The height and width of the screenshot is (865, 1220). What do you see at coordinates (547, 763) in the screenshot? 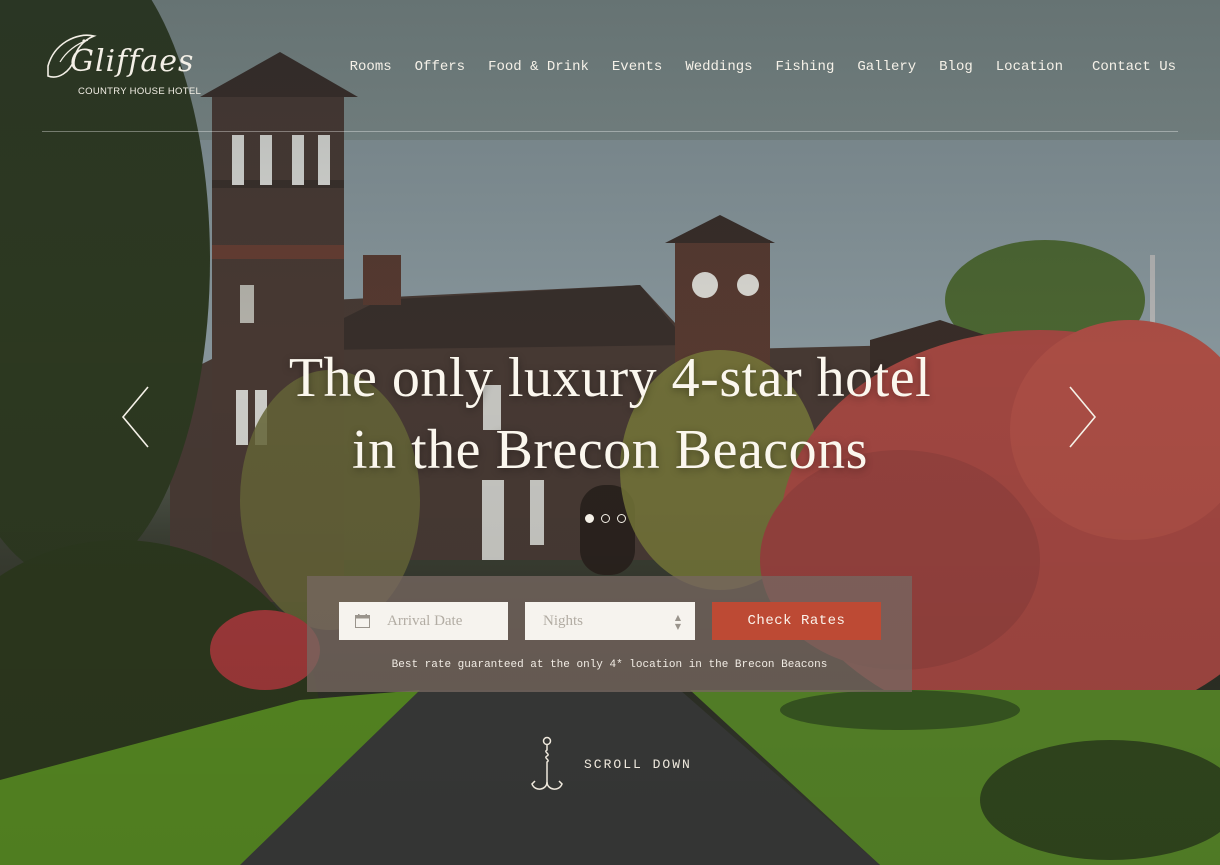
I see `fishing-hook-icon` at bounding box center [547, 763].